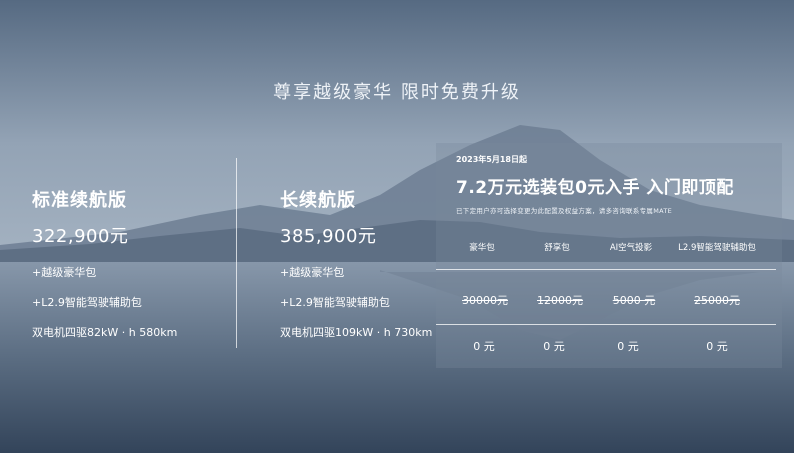  I want to click on variant-feature-luxury: +越级豪华包, so click(64, 272).